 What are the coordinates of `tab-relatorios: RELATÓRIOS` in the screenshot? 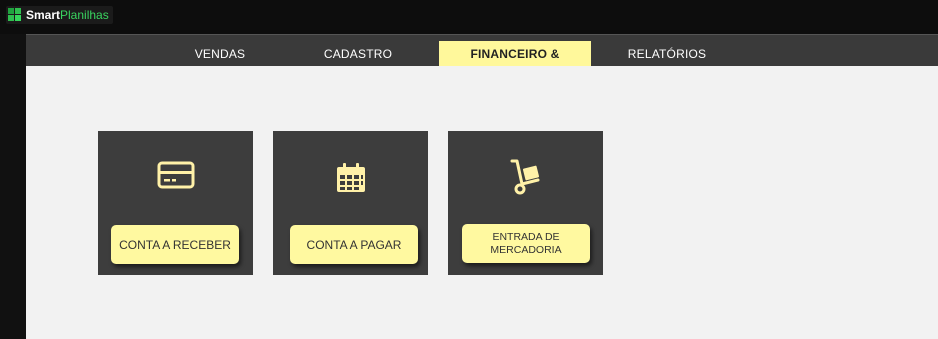 It's located at (667, 54).